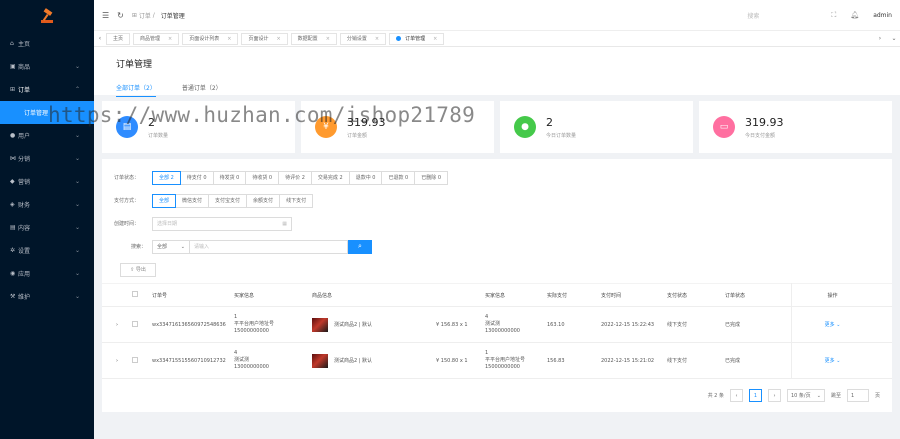  What do you see at coordinates (398, 177) in the screenshot?
I see `status-option: 已退款 0` at bounding box center [398, 177].